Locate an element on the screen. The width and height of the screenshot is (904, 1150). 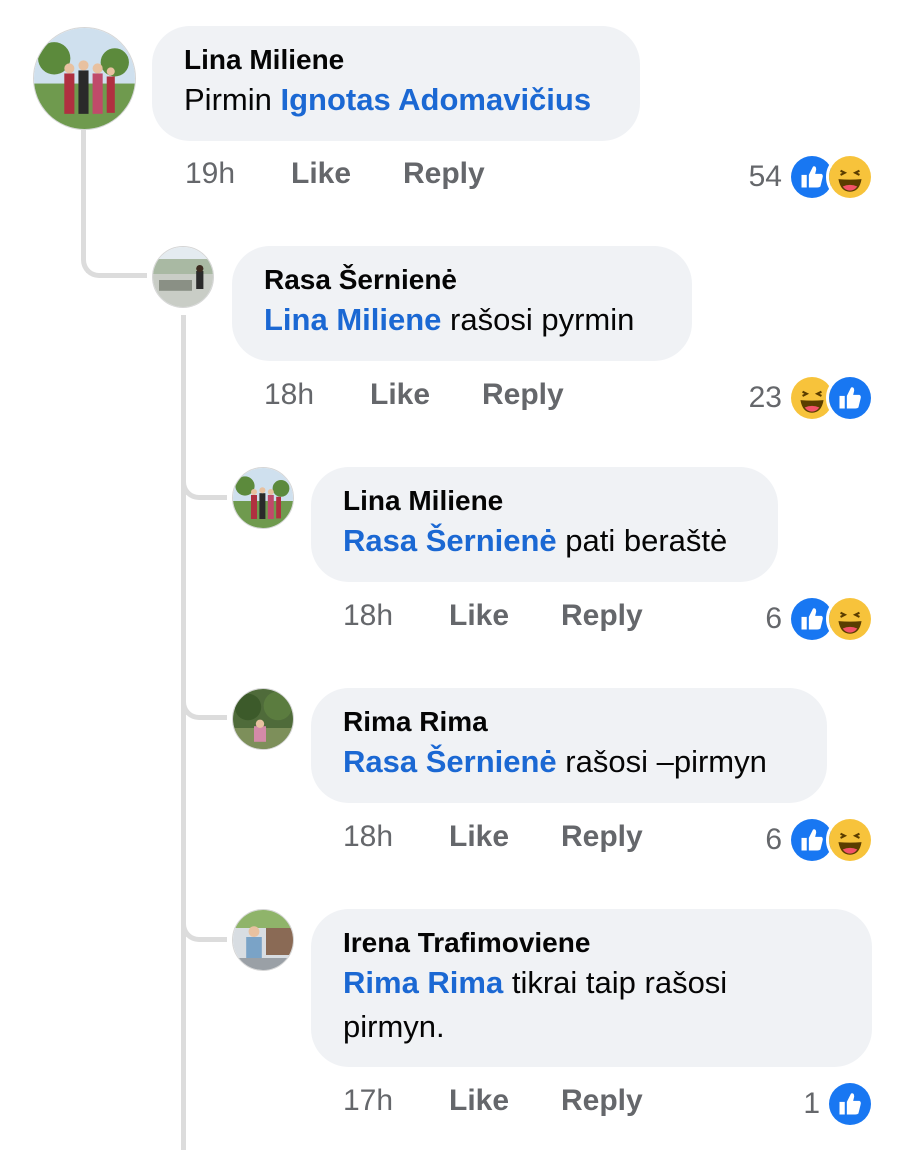
comment-bubble: Lina Miliene Rasa Šernienė pati beraštė is located at coordinates (544, 524).